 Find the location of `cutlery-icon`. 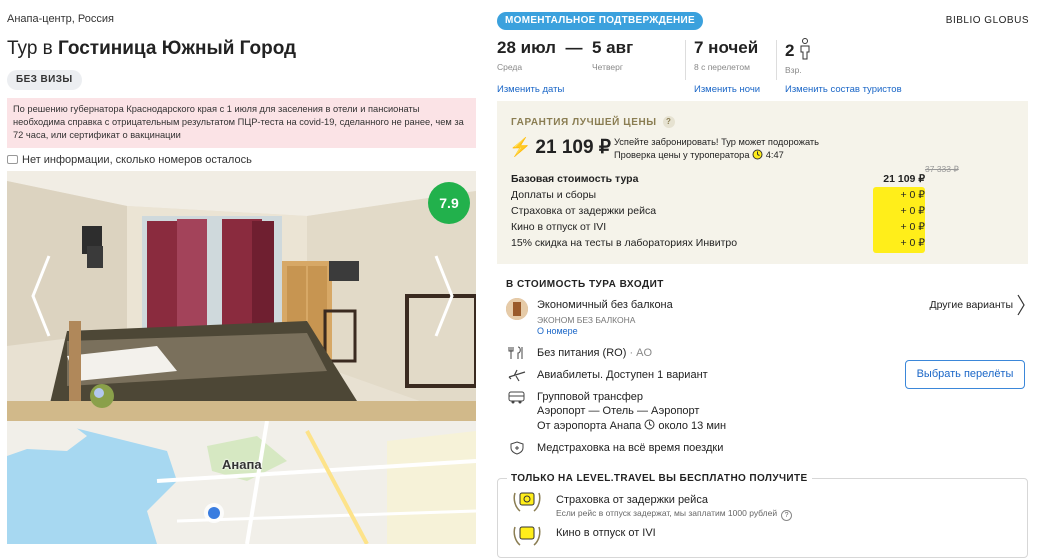

cutlery-icon is located at coordinates (515, 352).